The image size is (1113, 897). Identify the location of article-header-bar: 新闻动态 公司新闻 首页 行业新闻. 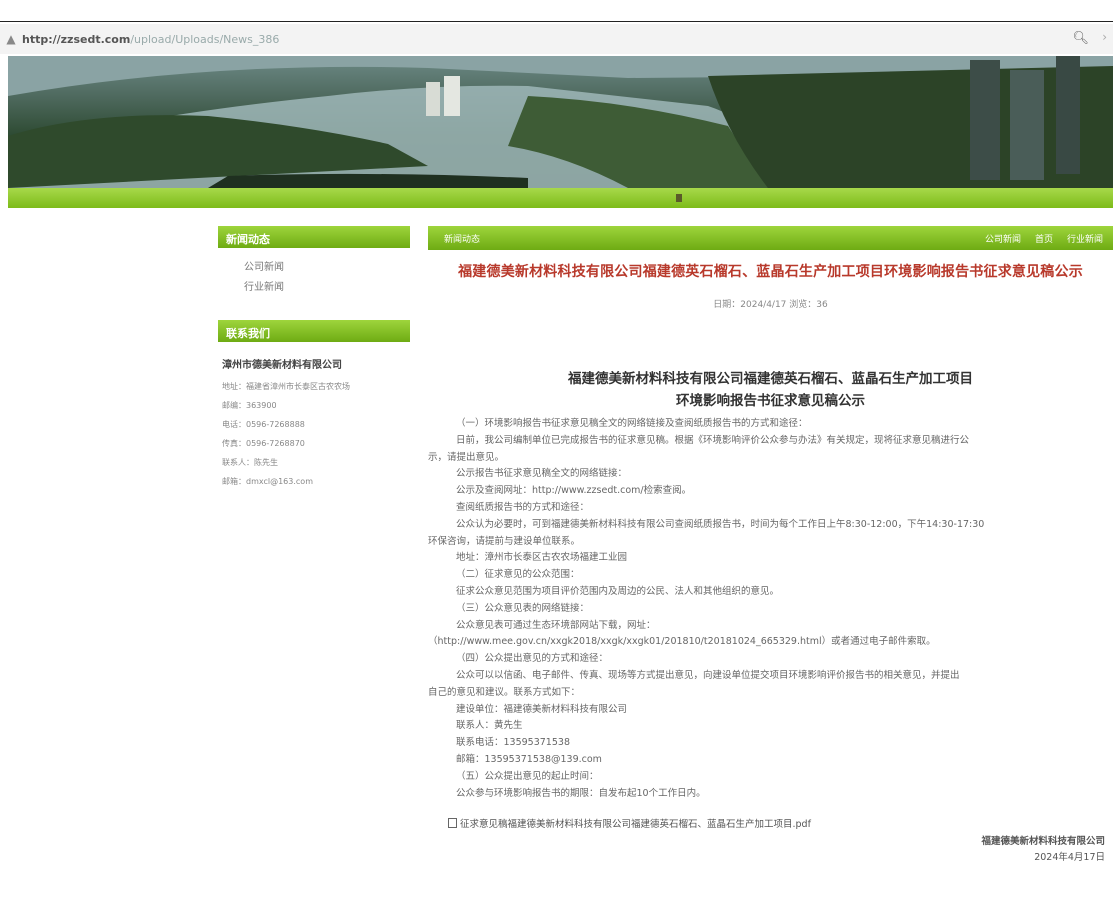
(770, 238).